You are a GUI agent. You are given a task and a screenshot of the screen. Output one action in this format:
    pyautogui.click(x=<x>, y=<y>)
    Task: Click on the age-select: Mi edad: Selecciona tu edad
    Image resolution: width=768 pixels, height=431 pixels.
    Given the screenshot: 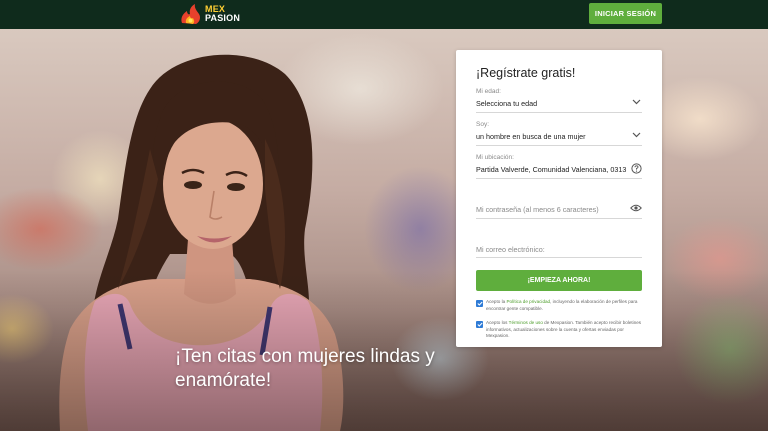 What is the action you would take?
    pyautogui.click(x=559, y=100)
    